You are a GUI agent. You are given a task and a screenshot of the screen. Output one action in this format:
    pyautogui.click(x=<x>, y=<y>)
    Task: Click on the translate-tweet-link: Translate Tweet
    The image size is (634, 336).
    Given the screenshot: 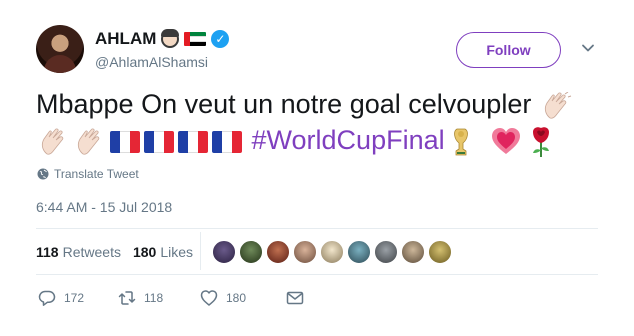 What is the action you would take?
    pyautogui.click(x=88, y=174)
    